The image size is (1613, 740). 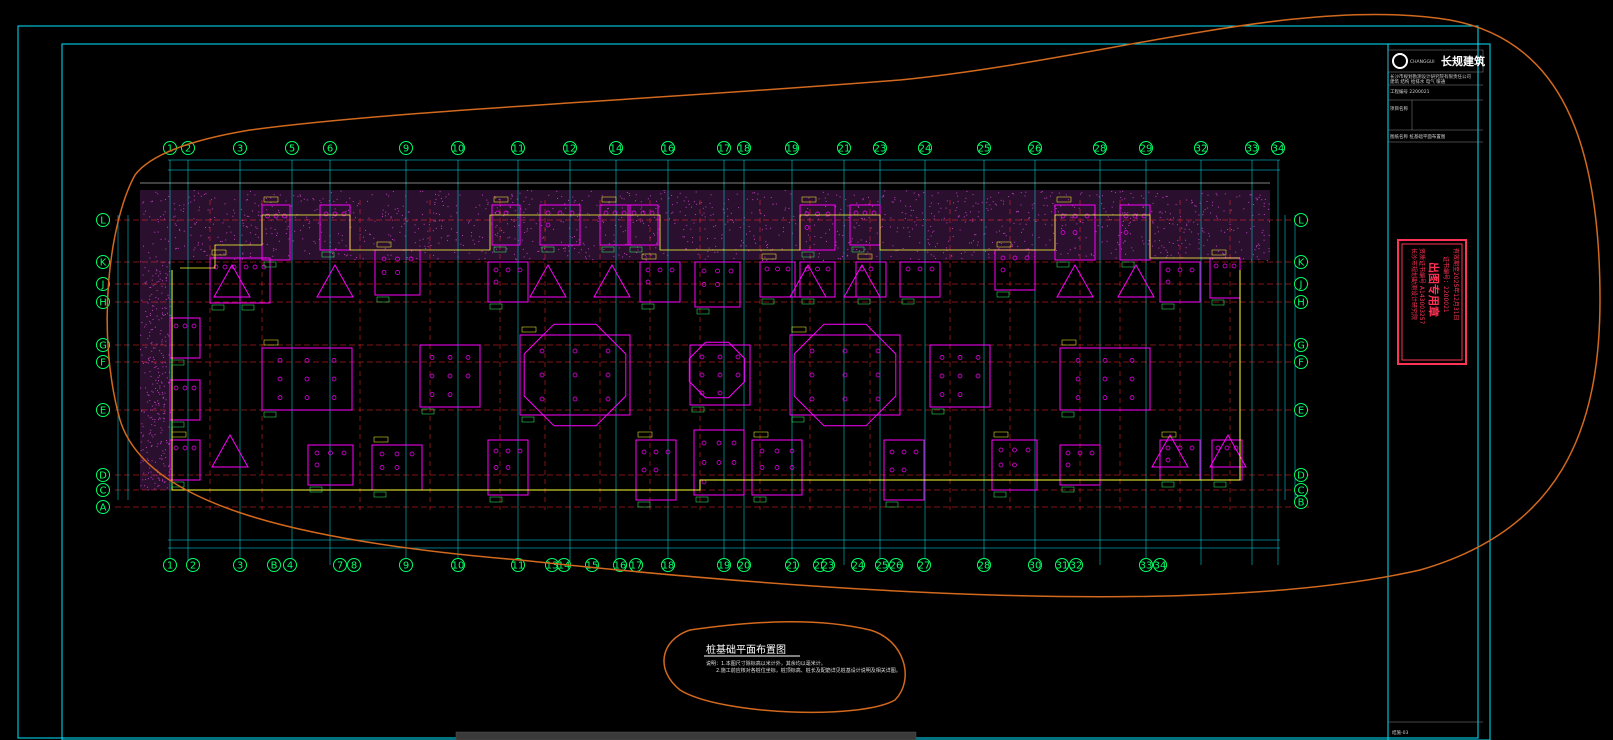 I want to click on axis-bottom-13: 13, so click(x=552, y=565).